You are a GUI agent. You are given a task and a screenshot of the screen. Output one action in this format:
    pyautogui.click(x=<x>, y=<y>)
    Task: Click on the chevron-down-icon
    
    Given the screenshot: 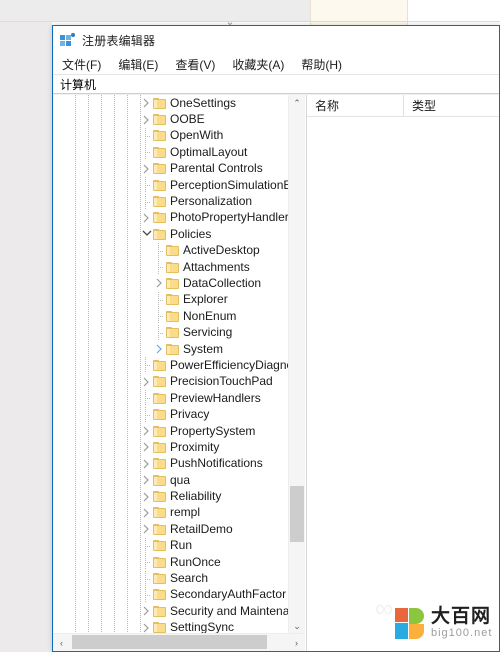 What is the action you would take?
    pyautogui.click(x=146, y=234)
    